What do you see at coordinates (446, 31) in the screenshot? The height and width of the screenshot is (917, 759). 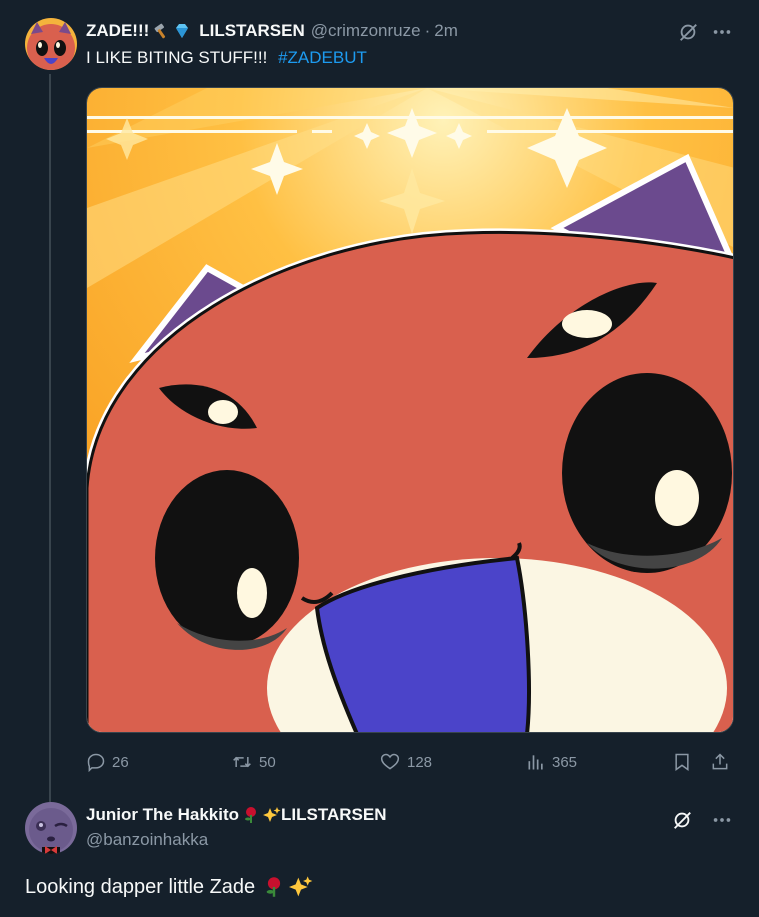 I see `timestamp: 2m` at bounding box center [446, 31].